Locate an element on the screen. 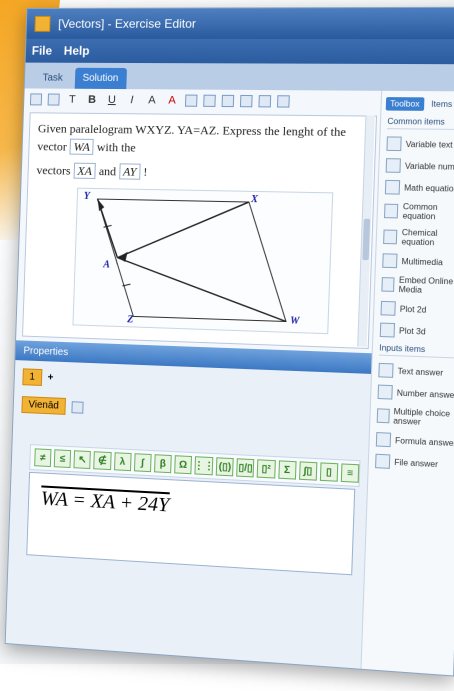 The width and height of the screenshot is (454, 691). vector-ay-box: AY is located at coordinates (129, 171).